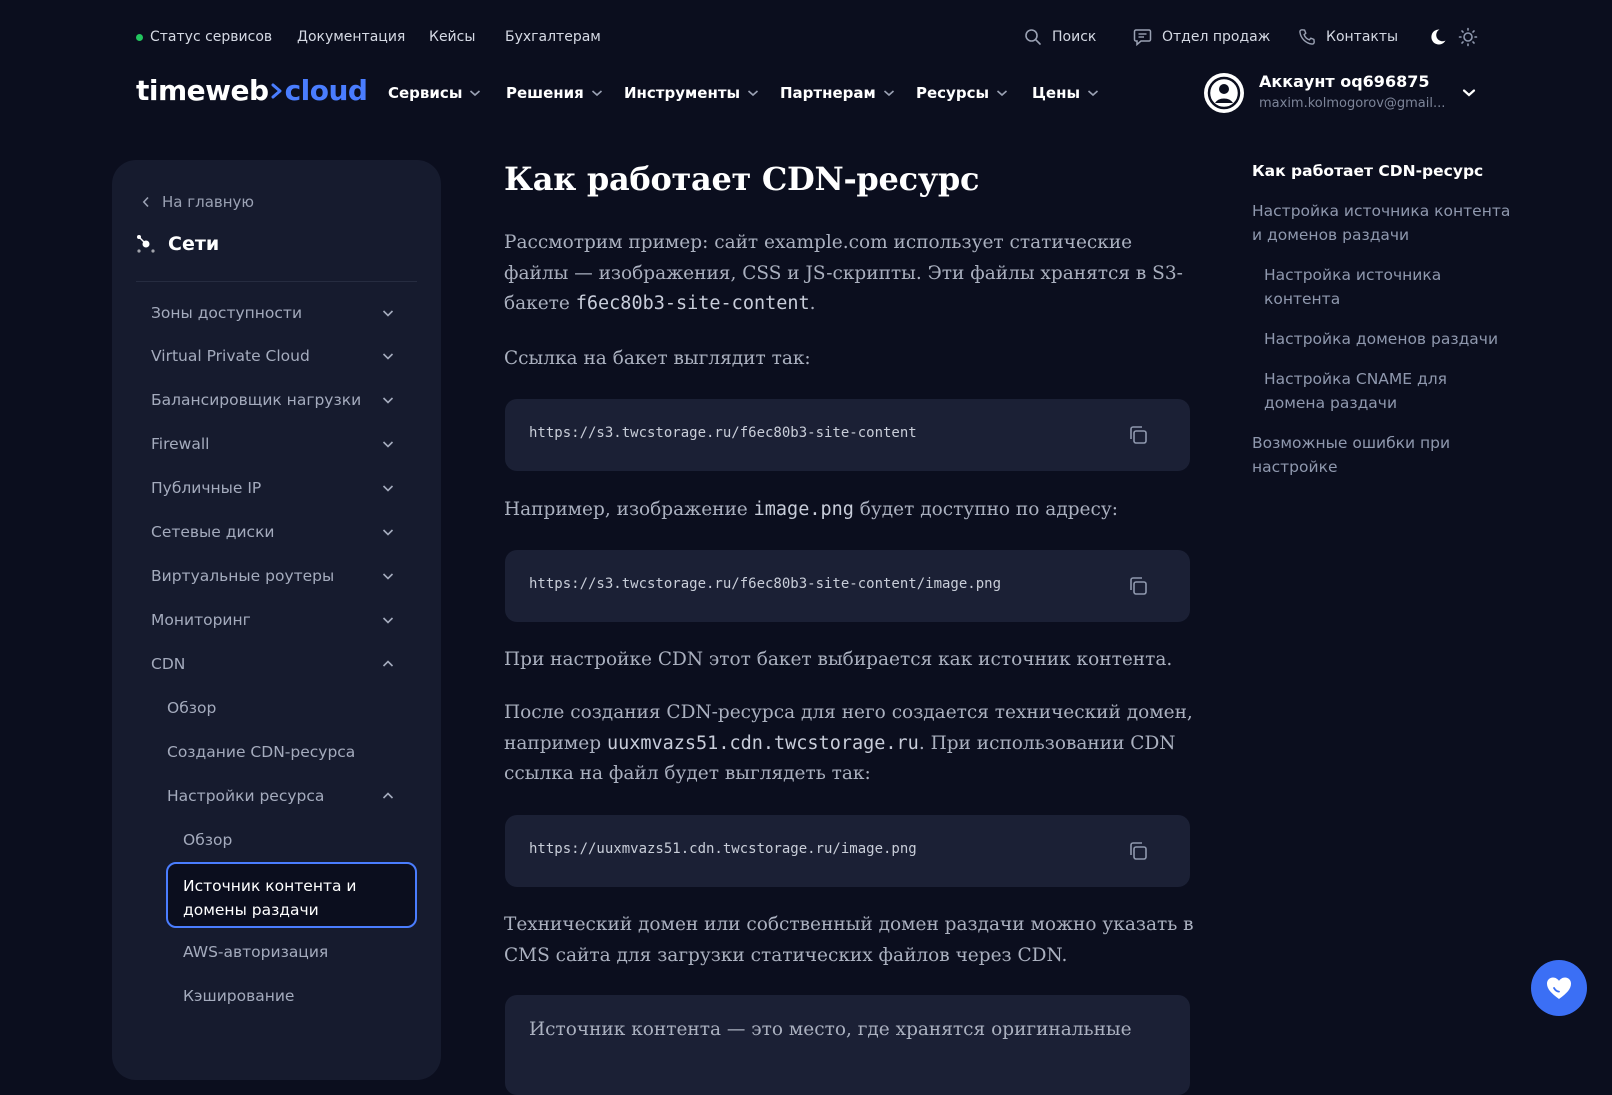  I want to click on sidebar-item-load-balancer: Балансировщик нагрузки, so click(256, 400).